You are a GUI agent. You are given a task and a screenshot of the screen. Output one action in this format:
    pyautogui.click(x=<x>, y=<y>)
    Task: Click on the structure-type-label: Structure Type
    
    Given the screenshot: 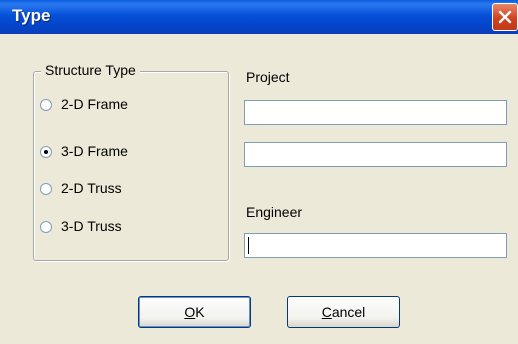 What is the action you would take?
    pyautogui.click(x=90, y=70)
    